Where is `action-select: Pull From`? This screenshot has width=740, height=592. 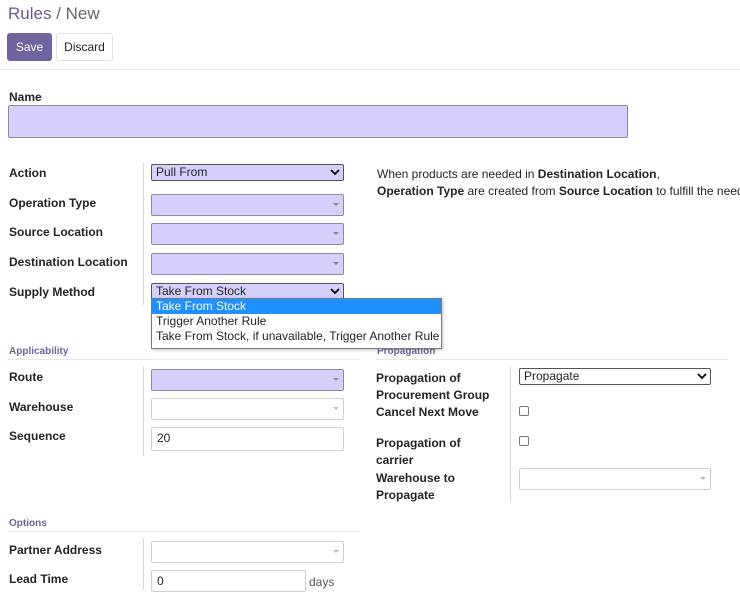 action-select: Pull From is located at coordinates (247, 172).